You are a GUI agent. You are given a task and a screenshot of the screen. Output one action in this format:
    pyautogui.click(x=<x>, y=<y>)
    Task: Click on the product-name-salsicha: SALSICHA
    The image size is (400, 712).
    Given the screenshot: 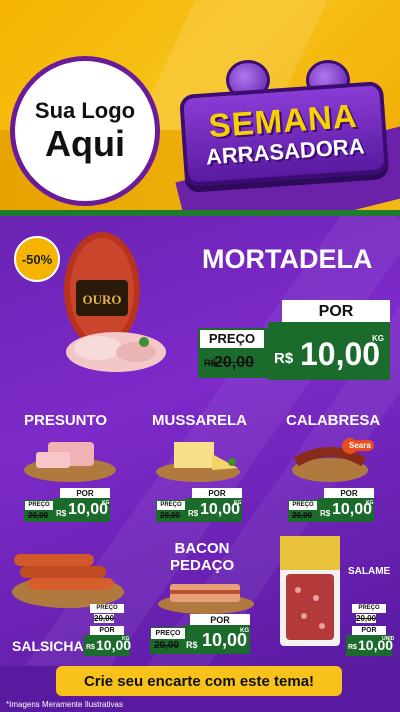 What is the action you would take?
    pyautogui.click(x=48, y=646)
    